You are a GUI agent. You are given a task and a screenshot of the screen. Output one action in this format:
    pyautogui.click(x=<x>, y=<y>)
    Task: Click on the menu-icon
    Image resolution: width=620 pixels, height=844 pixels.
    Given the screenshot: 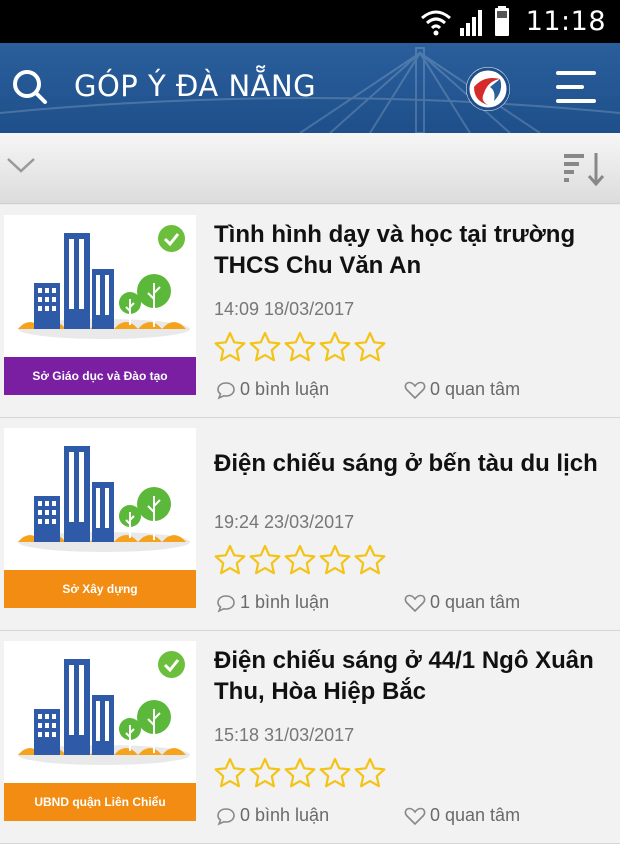 What is the action you would take?
    pyautogui.click(x=576, y=73)
    